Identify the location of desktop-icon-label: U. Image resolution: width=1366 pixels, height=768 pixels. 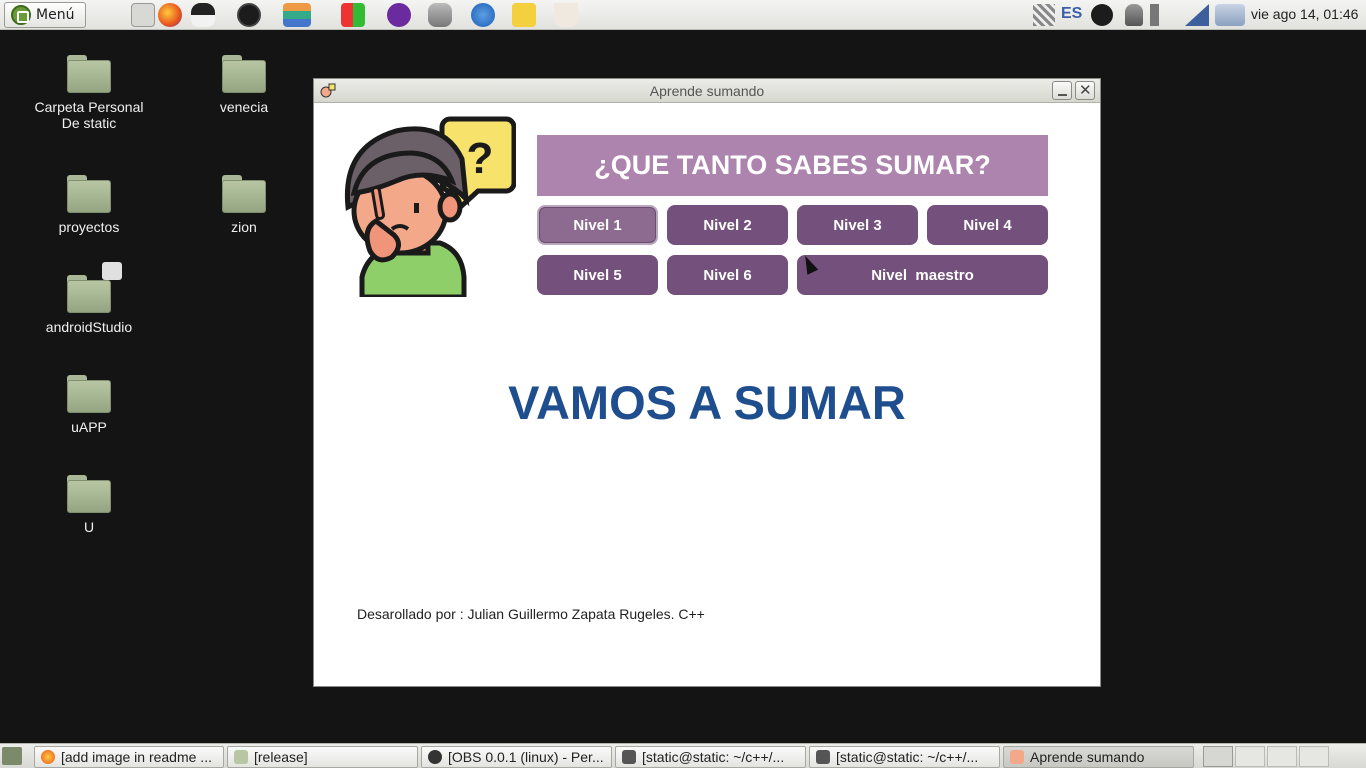
(89, 527).